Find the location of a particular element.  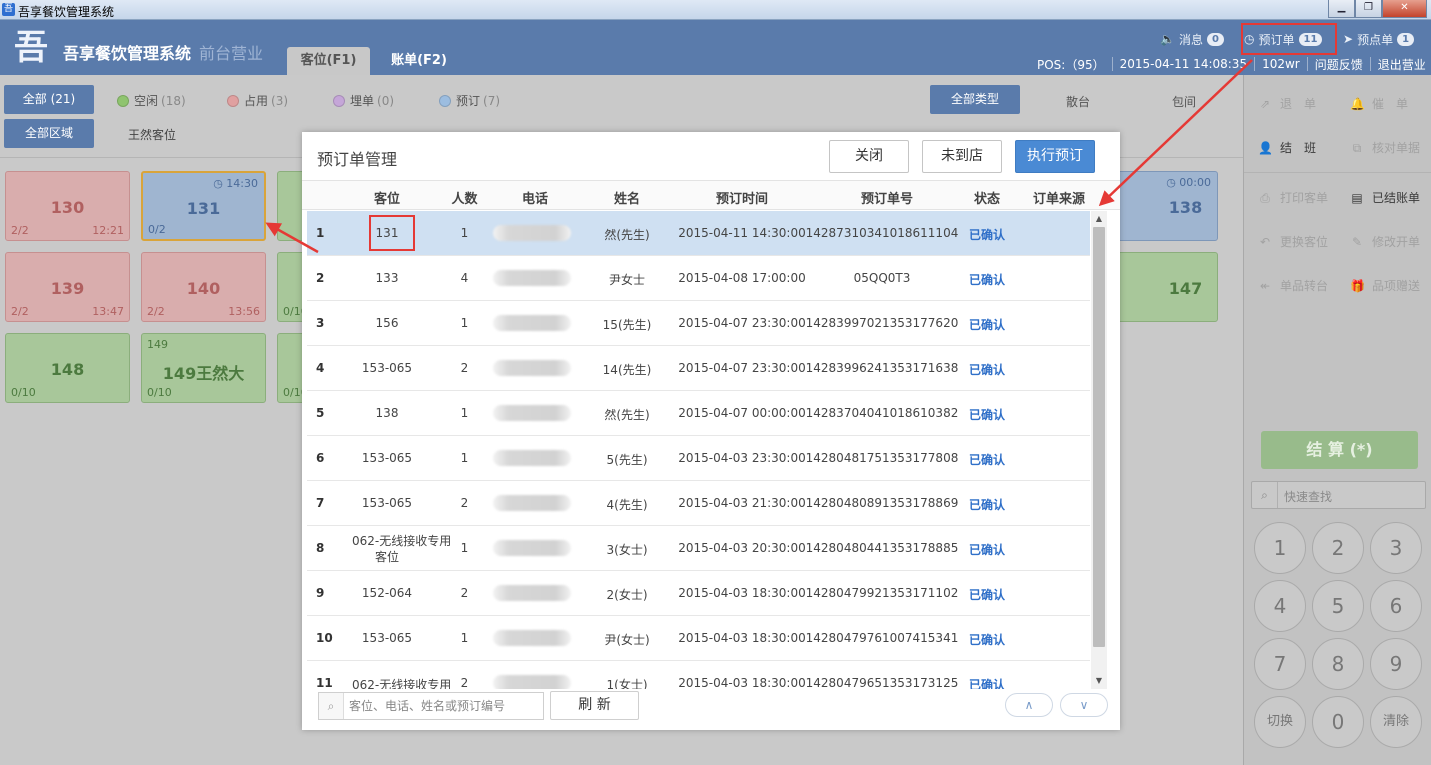

no-show-button: 未到店 is located at coordinates (962, 156).